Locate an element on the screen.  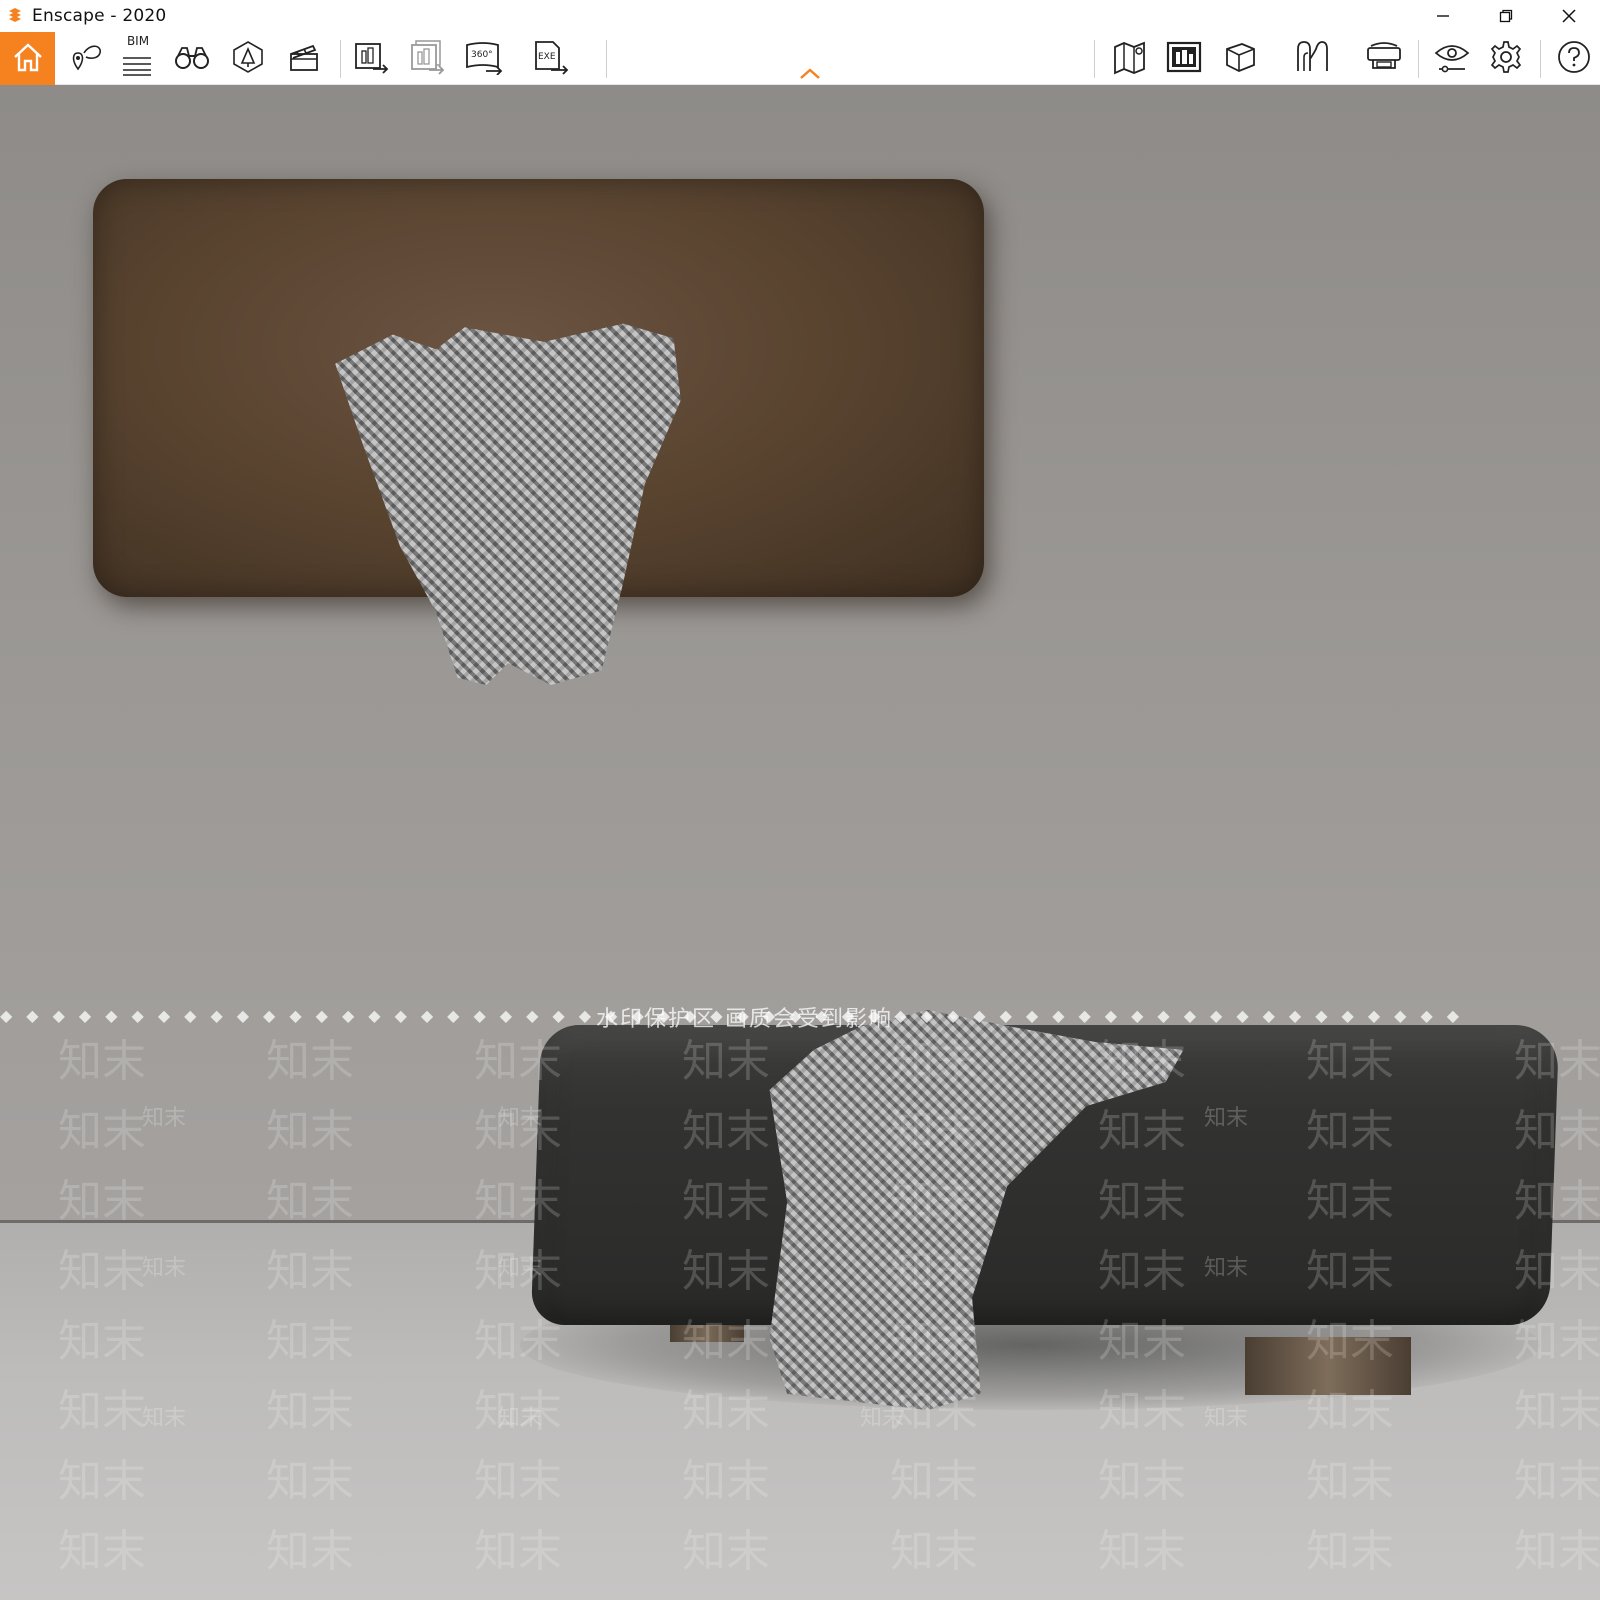
window-title: Enscape - 2020 is located at coordinates (99, 16).